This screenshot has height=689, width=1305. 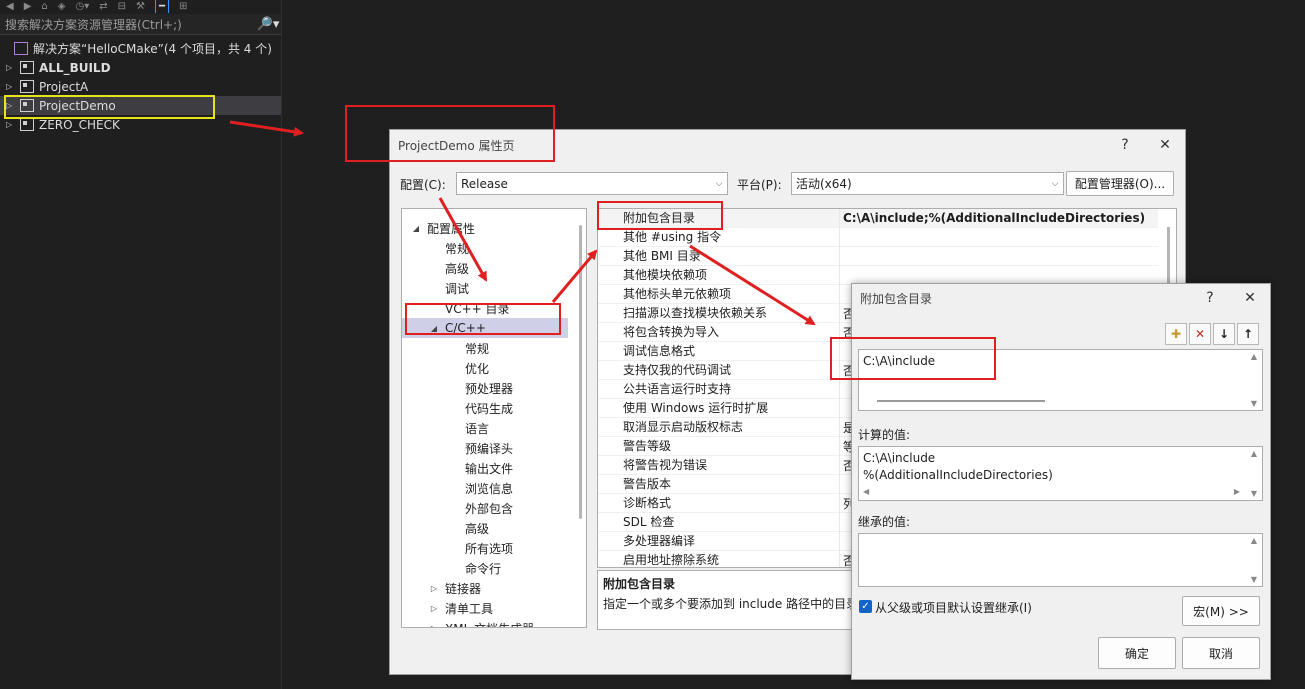 I want to click on arrow-cpp-to-include, so click(x=574, y=276).